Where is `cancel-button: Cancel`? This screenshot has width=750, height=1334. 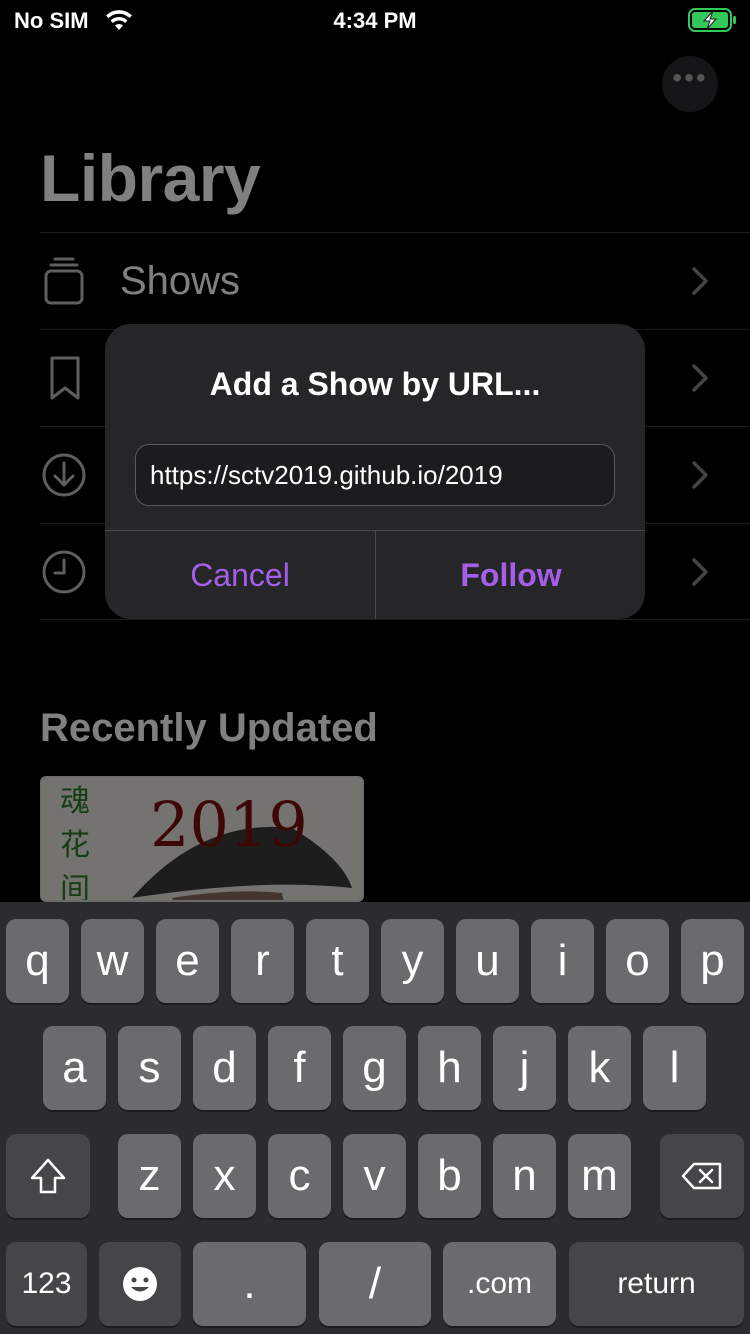
cancel-button: Cancel is located at coordinates (240, 575).